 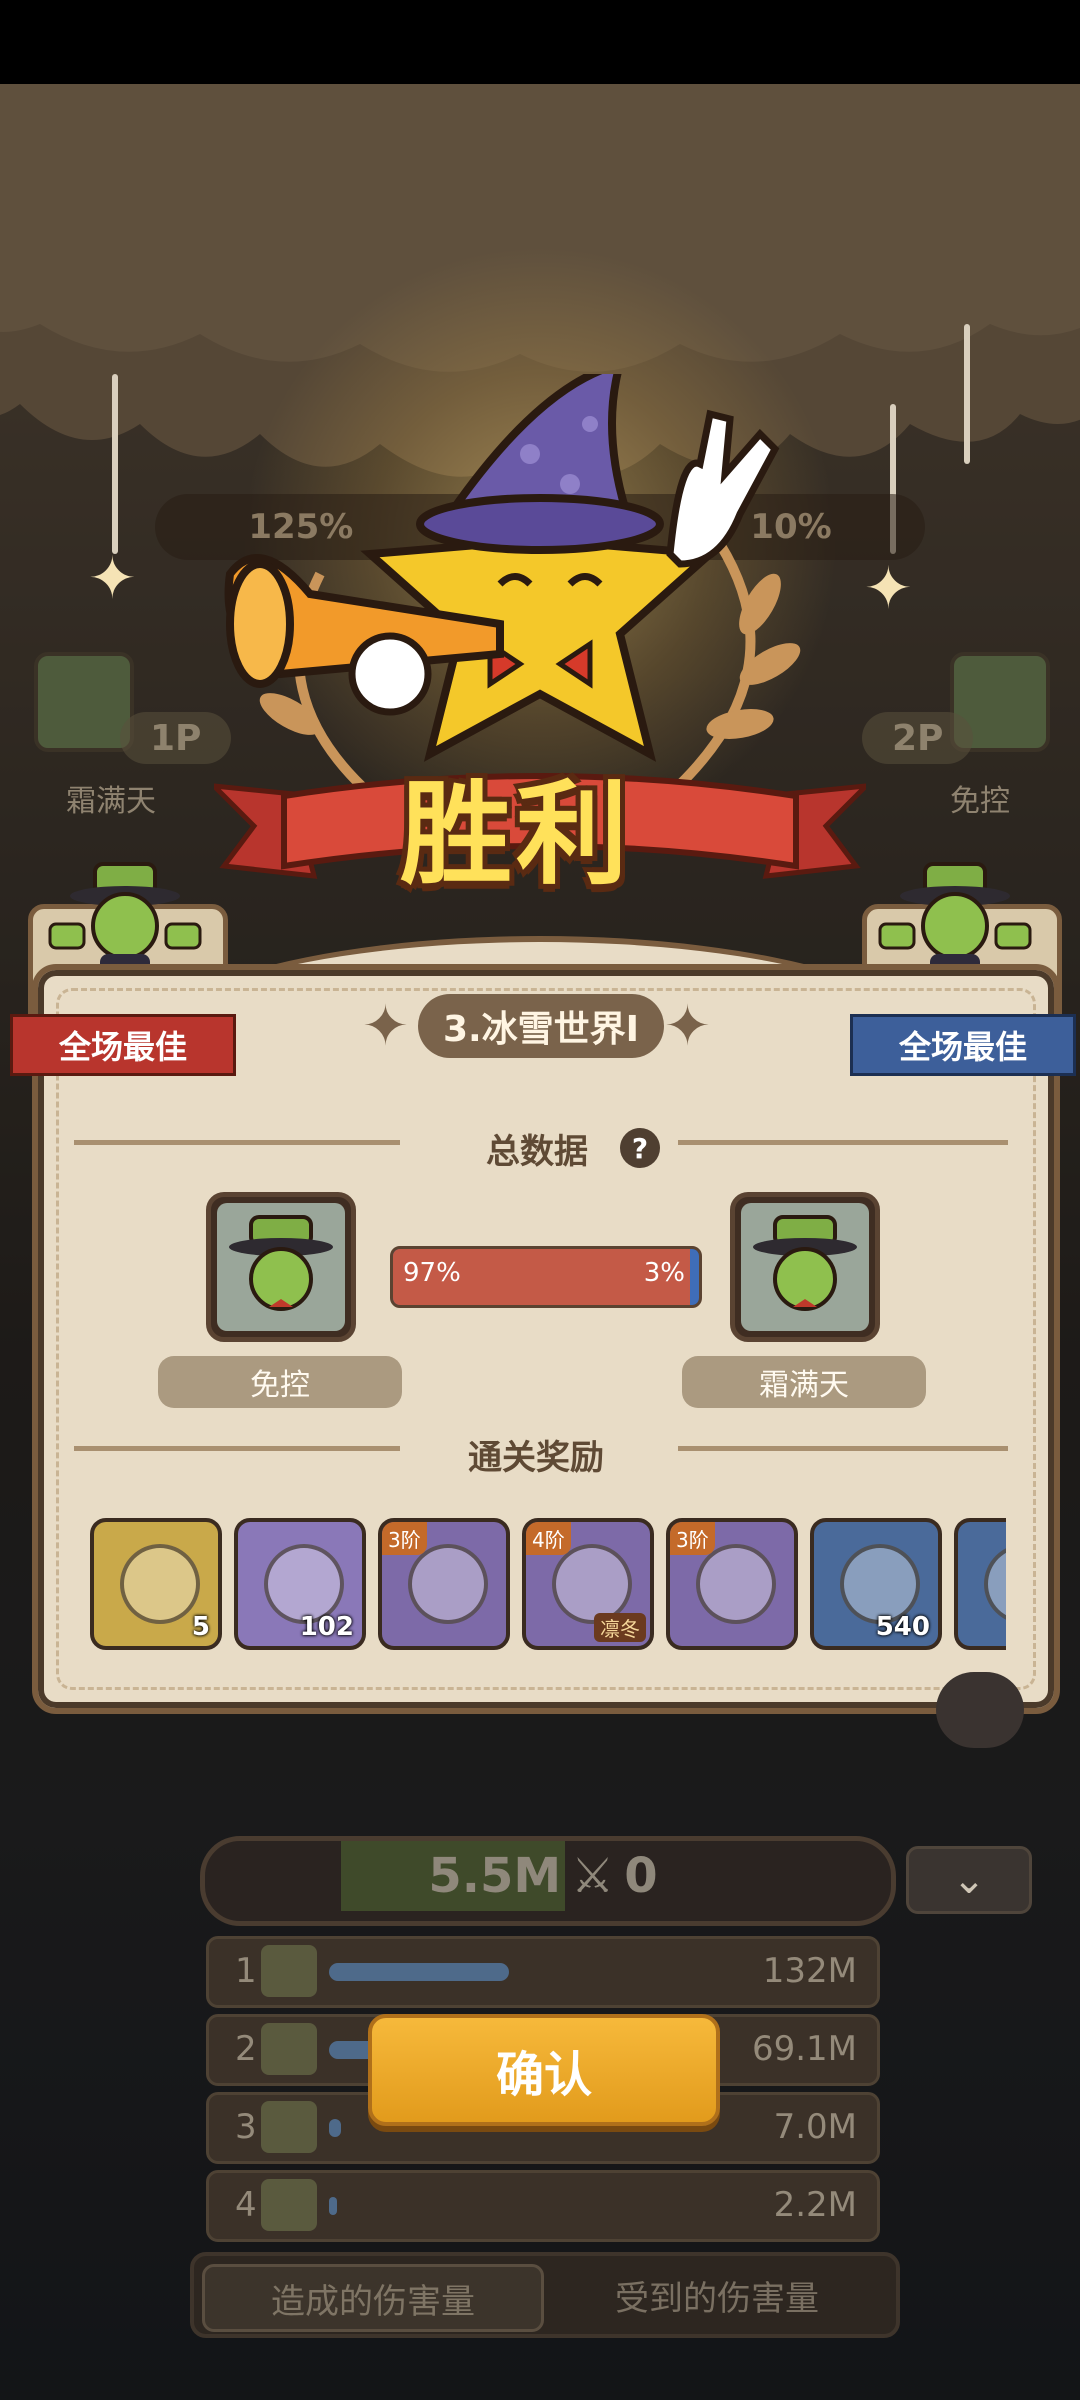 I want to click on reward-count: 540, so click(x=902, y=1627).